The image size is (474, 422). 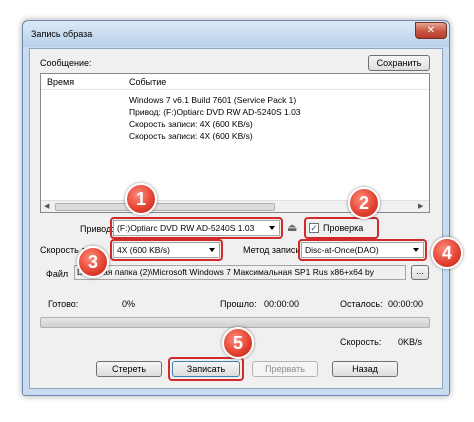 What do you see at coordinates (141, 199) in the screenshot?
I see `step-badge-1: 1` at bounding box center [141, 199].